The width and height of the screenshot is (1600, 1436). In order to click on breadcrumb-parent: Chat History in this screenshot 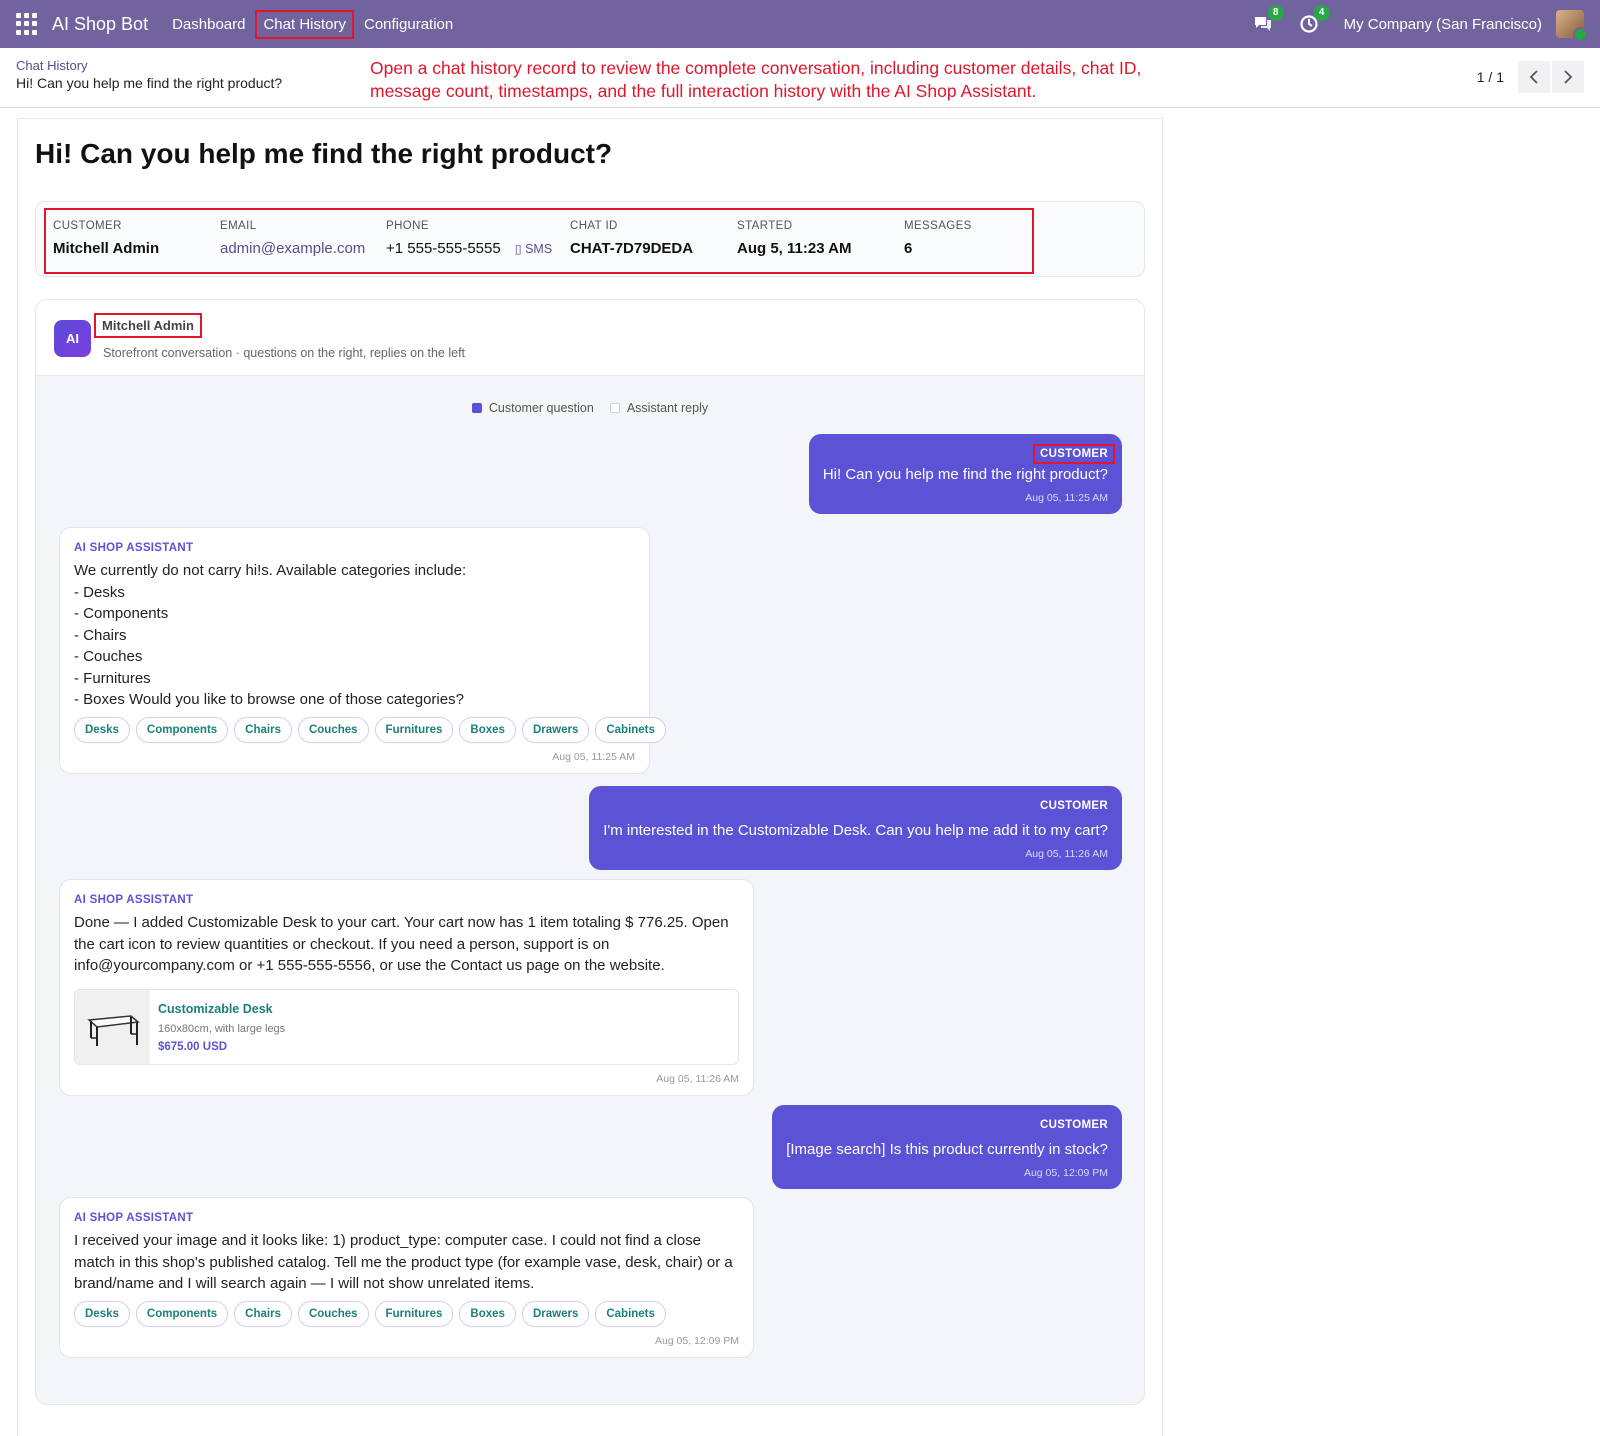, I will do `click(149, 65)`.